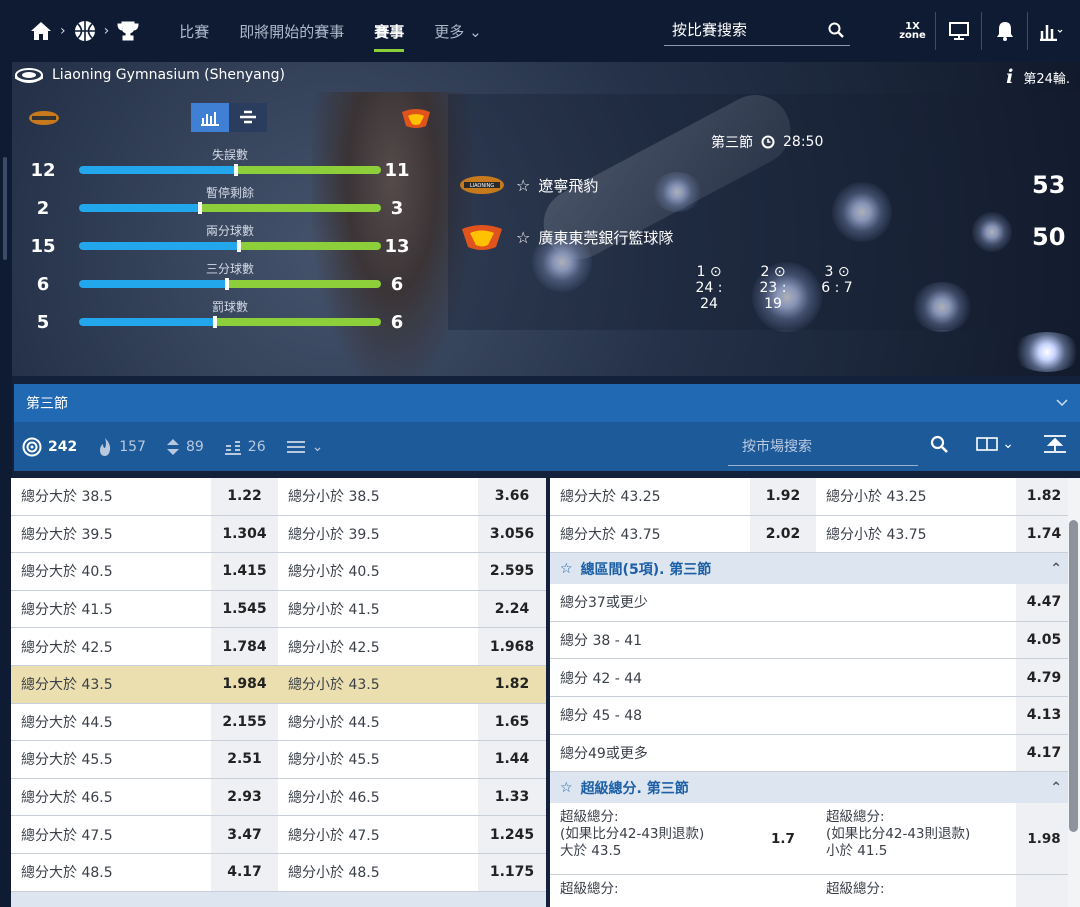  Describe the element at coordinates (783, 640) in the screenshot. I see `range-label: 總分 38 - 41` at that location.